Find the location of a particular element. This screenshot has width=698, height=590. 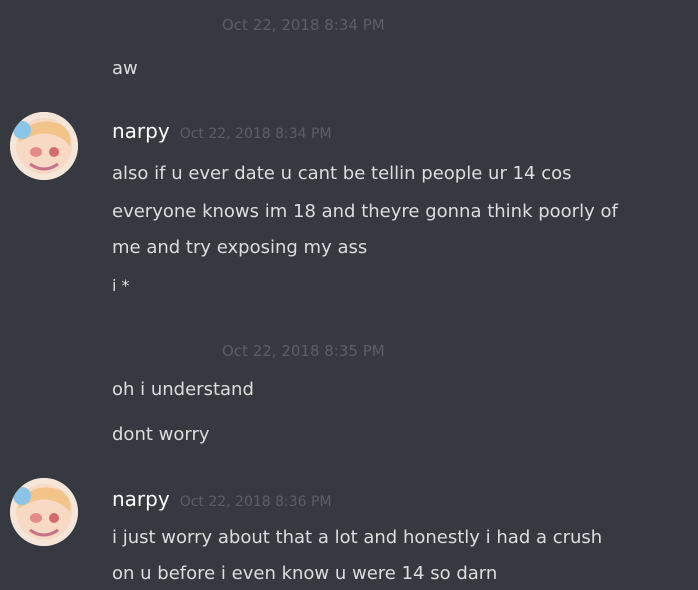

message-line: i * is located at coordinates (121, 285).